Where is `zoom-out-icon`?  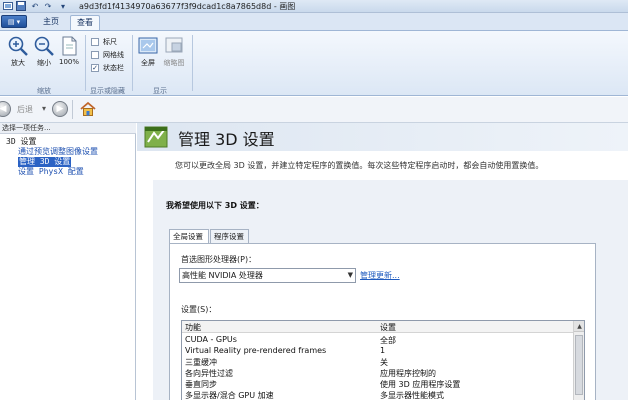
zoom-out-icon is located at coordinates (44, 46).